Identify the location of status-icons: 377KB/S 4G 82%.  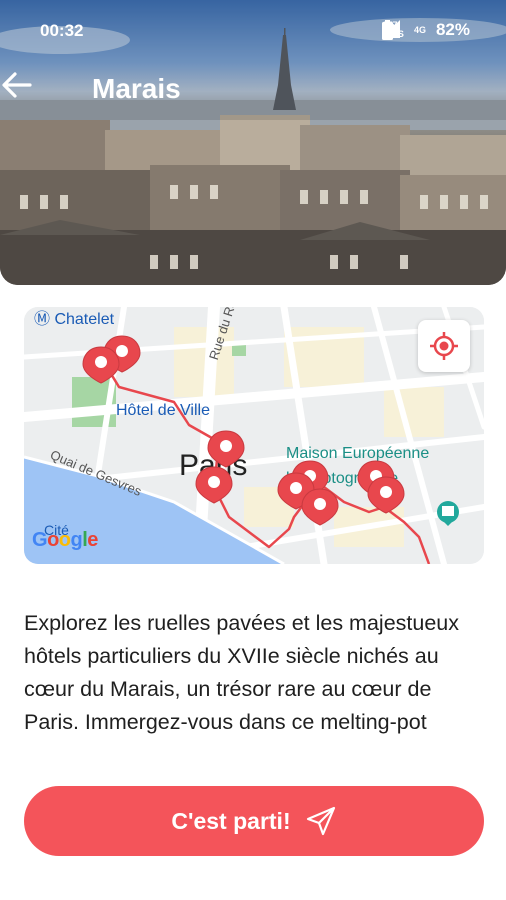
(426, 30).